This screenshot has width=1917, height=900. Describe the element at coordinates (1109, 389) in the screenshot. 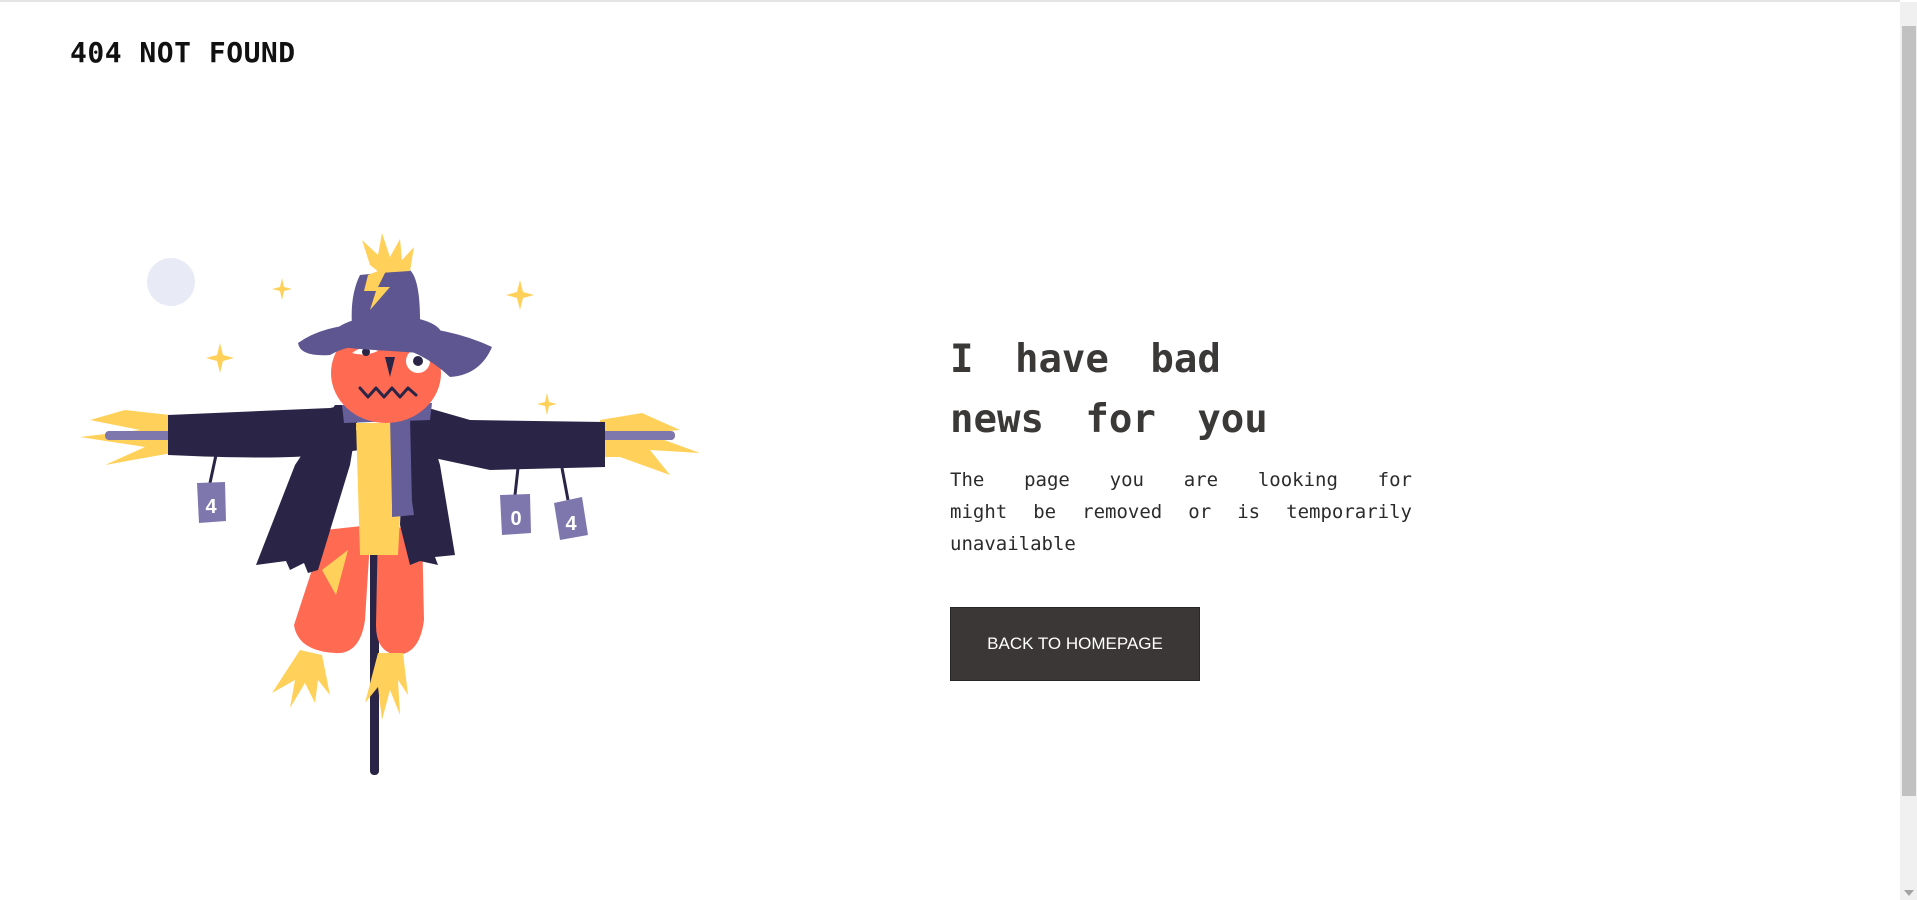

I see `error-headline: I have bad news for you` at that location.